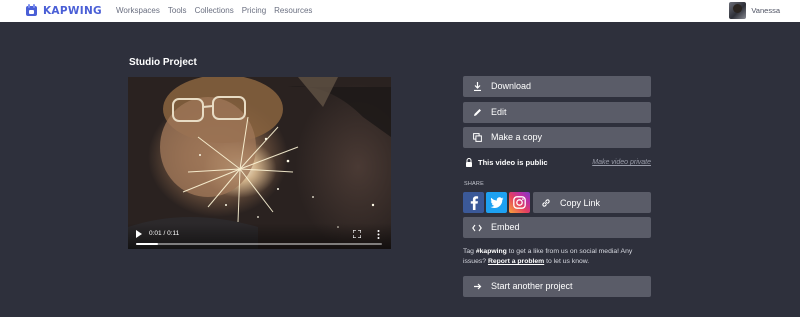 The width and height of the screenshot is (800, 317). I want to click on visibility-status: This video is public, so click(513, 162).